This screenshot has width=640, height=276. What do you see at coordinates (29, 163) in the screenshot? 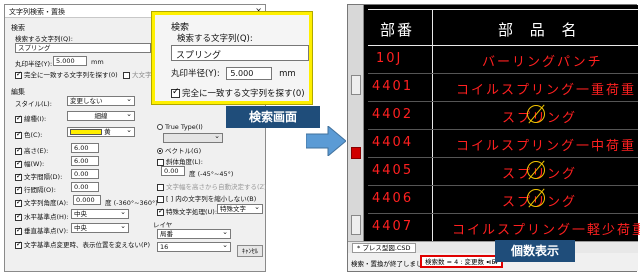
I see `width-option: 幅(W):` at bounding box center [29, 163].